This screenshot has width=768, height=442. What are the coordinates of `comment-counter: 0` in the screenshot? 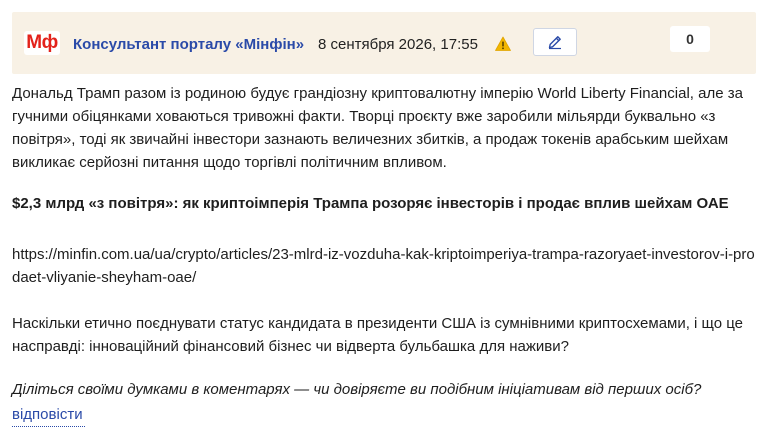 It's located at (690, 39).